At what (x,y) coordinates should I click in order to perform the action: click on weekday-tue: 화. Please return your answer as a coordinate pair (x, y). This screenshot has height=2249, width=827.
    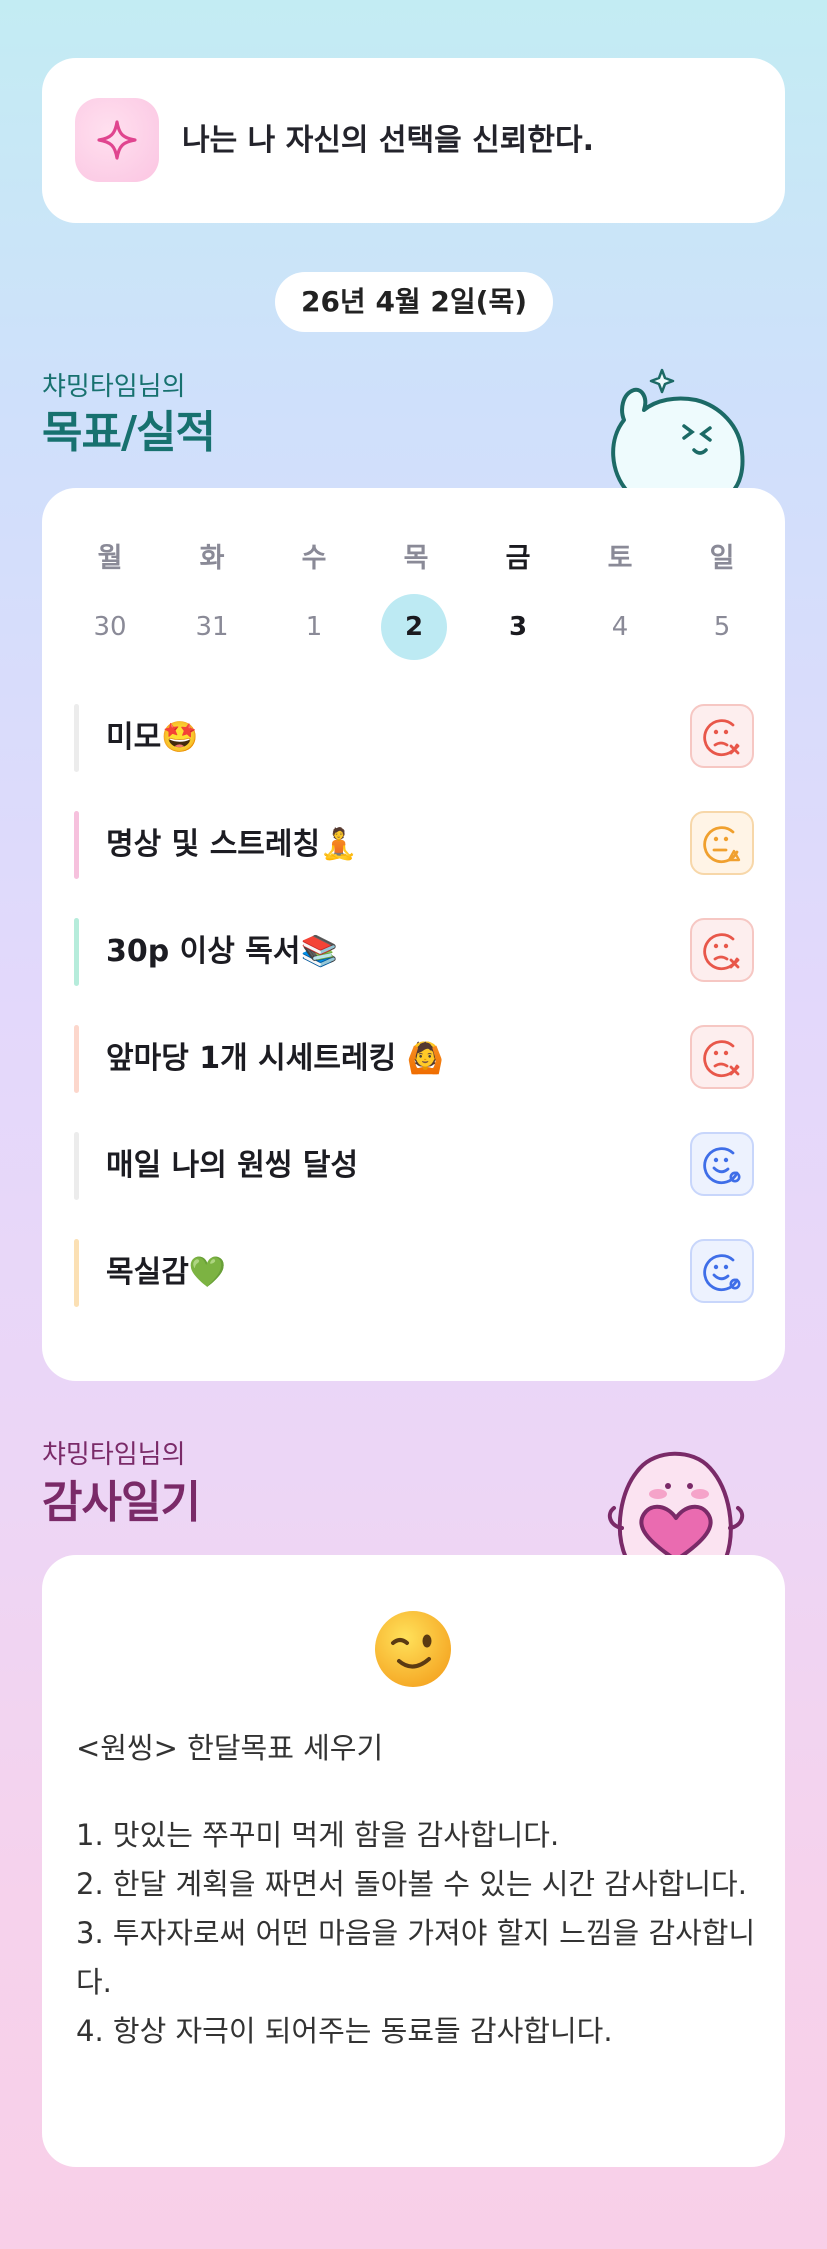
    Looking at the image, I should click on (212, 558).